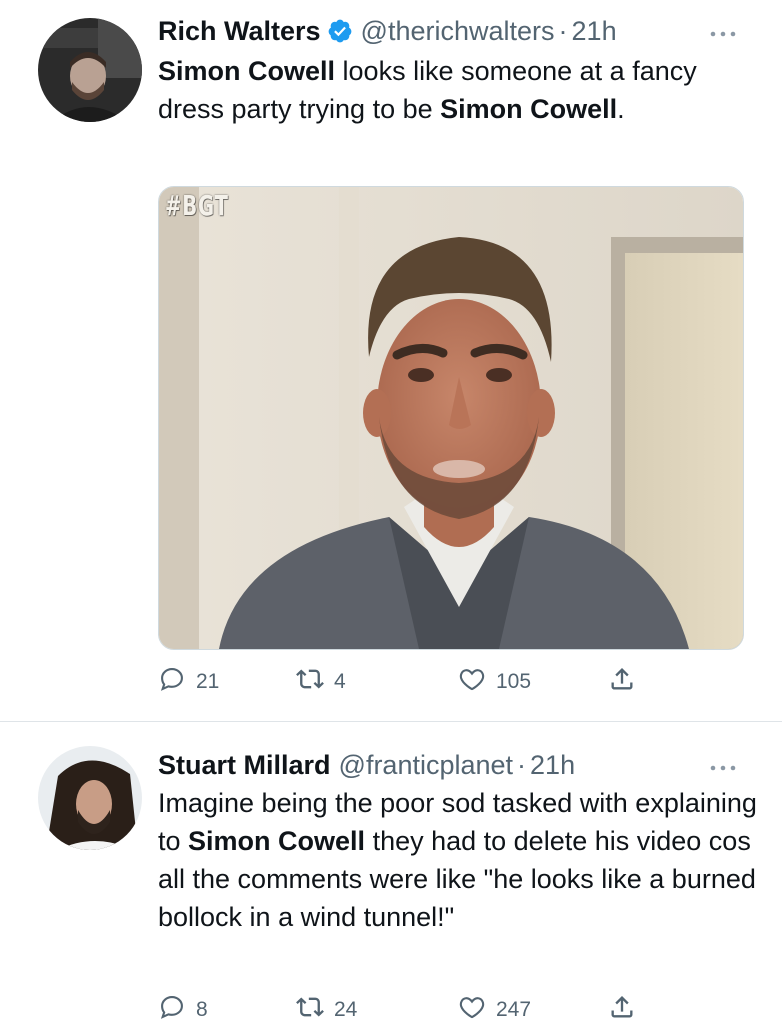 The image size is (782, 1030). I want to click on reply-count: 8, so click(202, 1009).